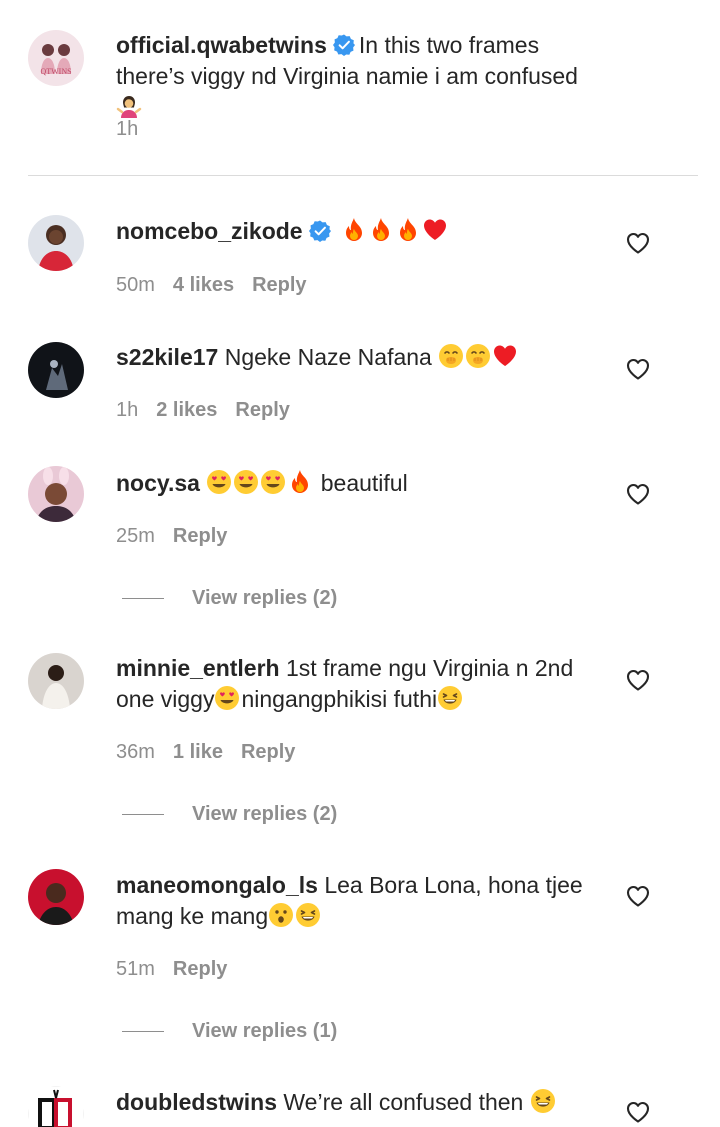 This screenshot has width=720, height=1127. Describe the element at coordinates (198, 752) in the screenshot. I see `likes-count: 1 like` at that location.